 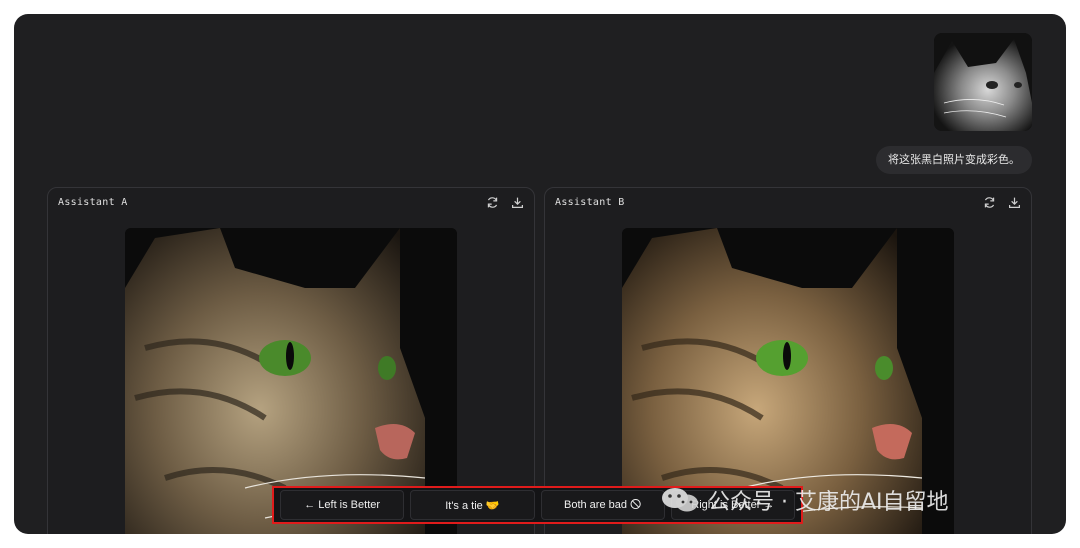 I want to click on both-bad-button: Both are bad 🛇, so click(x=602, y=505).